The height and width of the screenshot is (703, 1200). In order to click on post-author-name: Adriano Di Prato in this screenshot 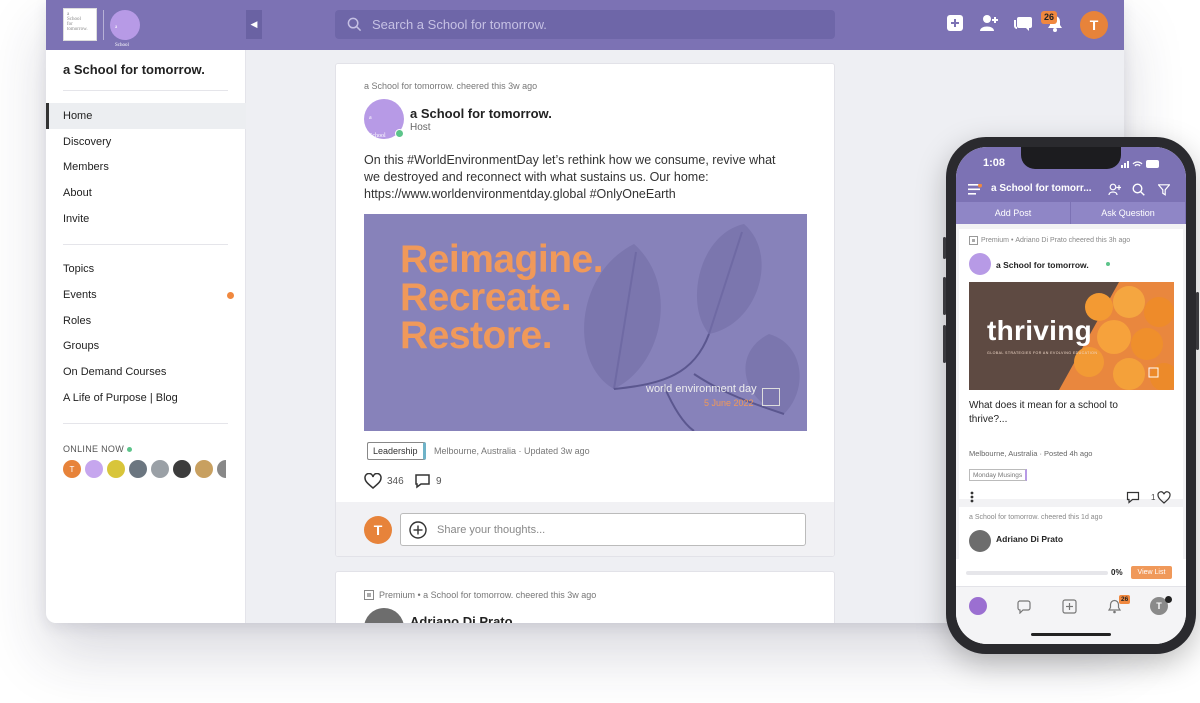, I will do `click(461, 618)`.